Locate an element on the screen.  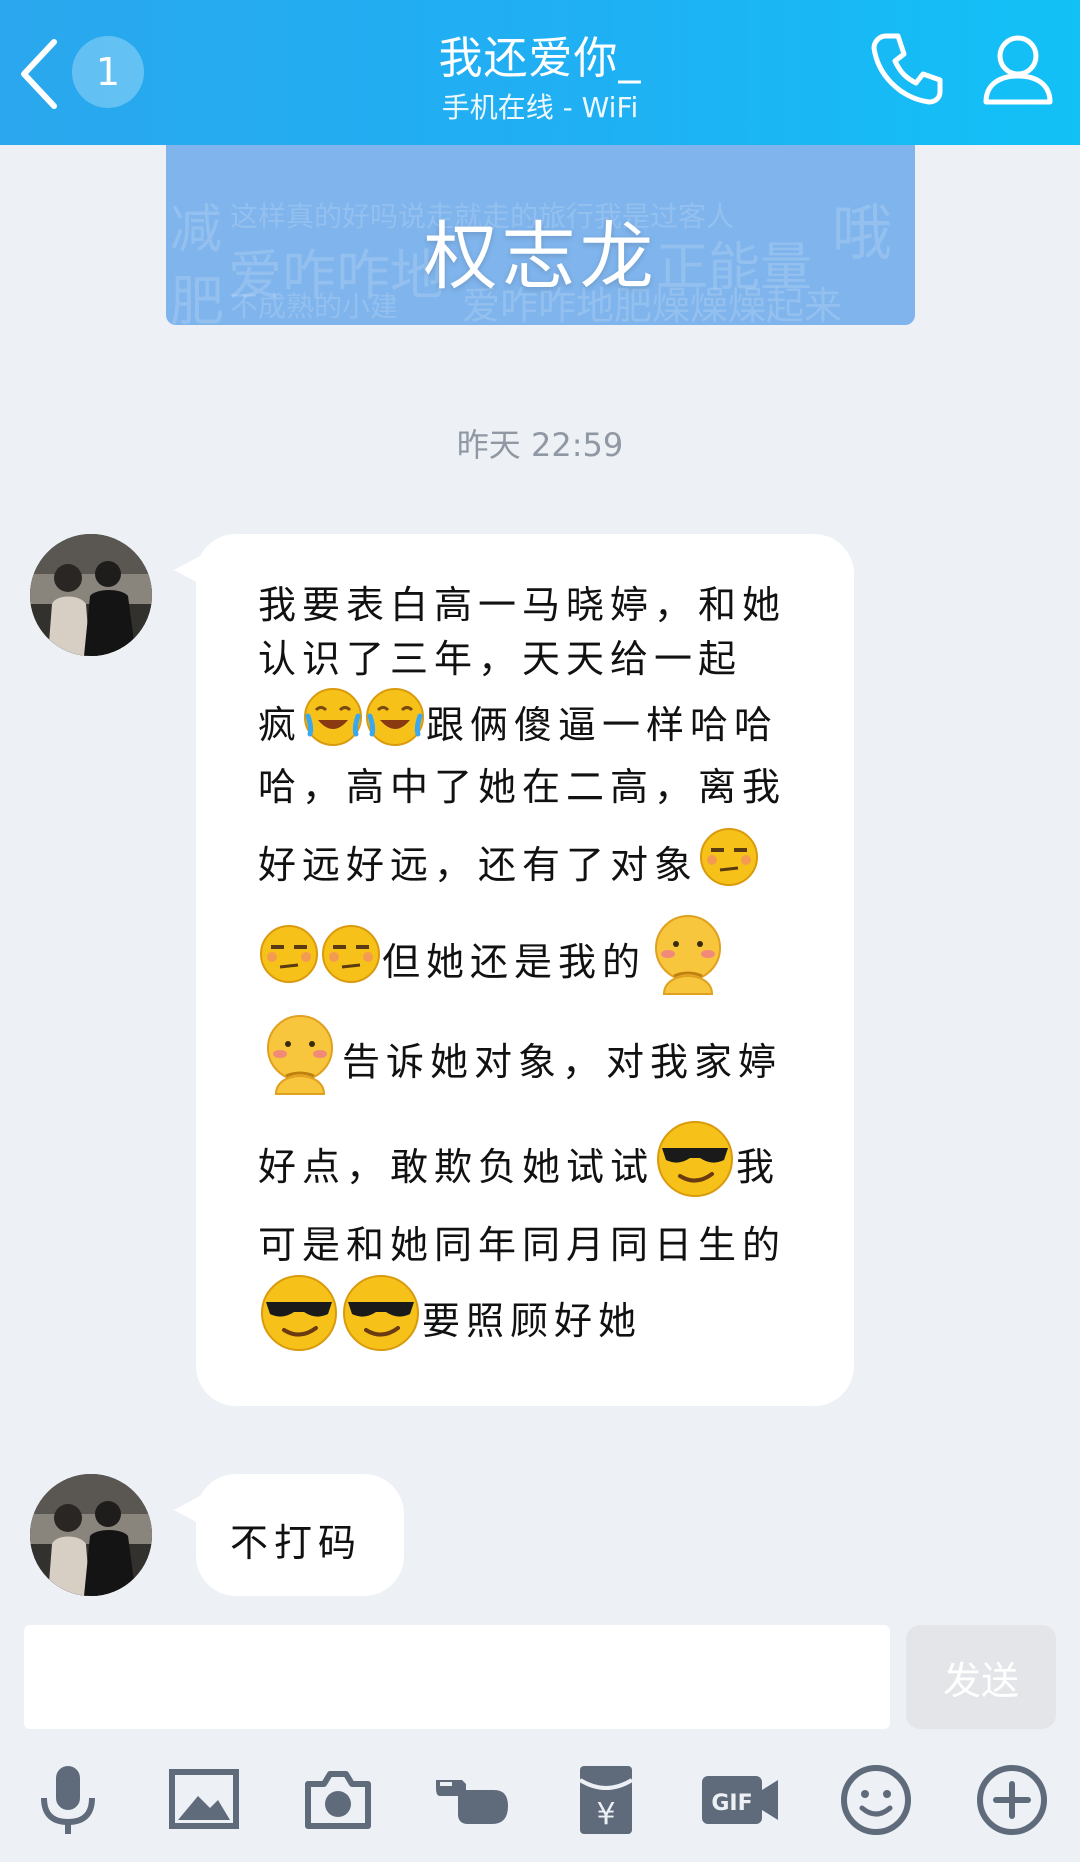
message-line: 哈，高中了她在二高，离我 is located at coordinates (522, 787).